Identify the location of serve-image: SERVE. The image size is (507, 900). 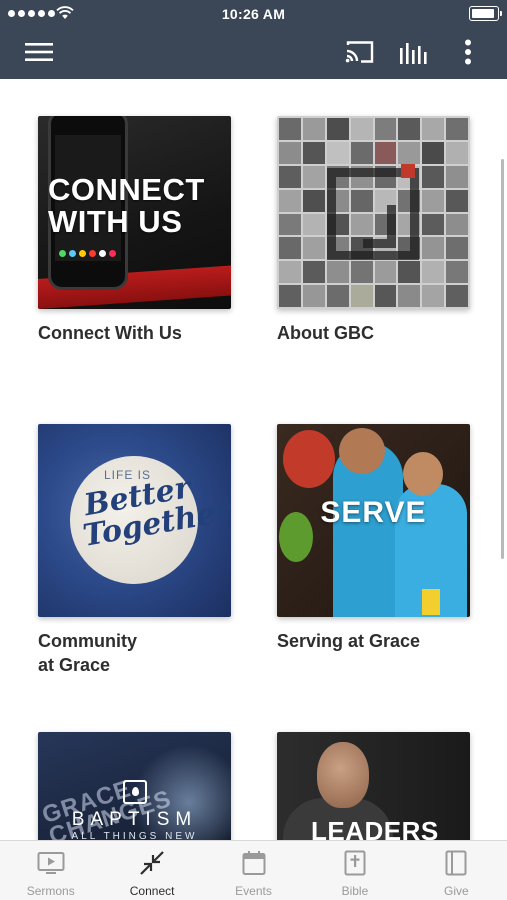
(373, 520).